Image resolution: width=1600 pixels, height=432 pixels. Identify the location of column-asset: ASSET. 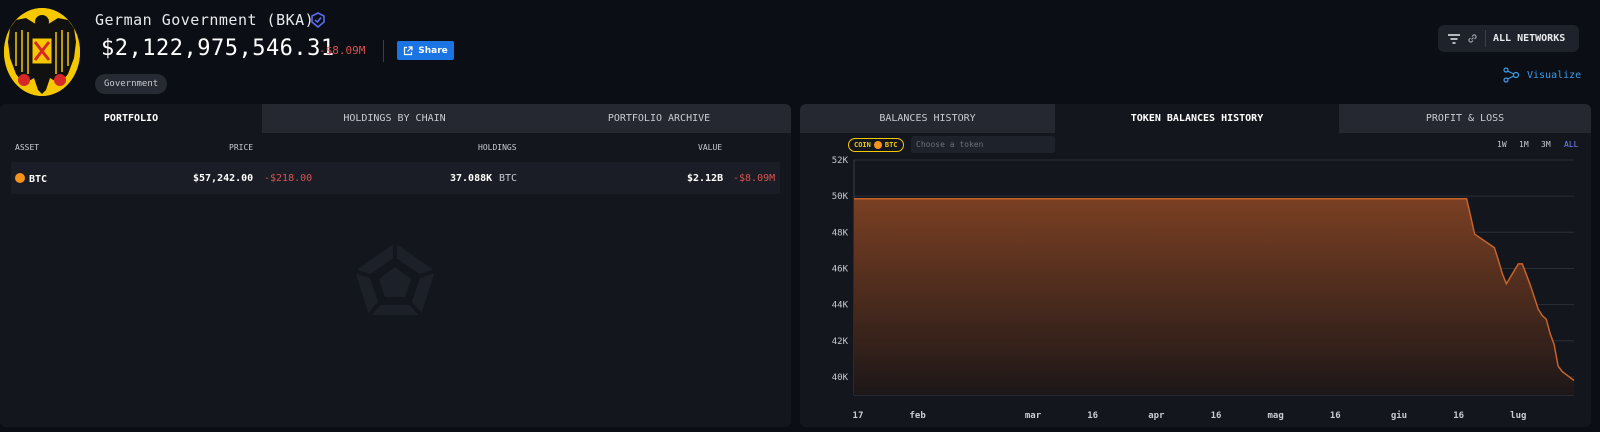
(27, 147).